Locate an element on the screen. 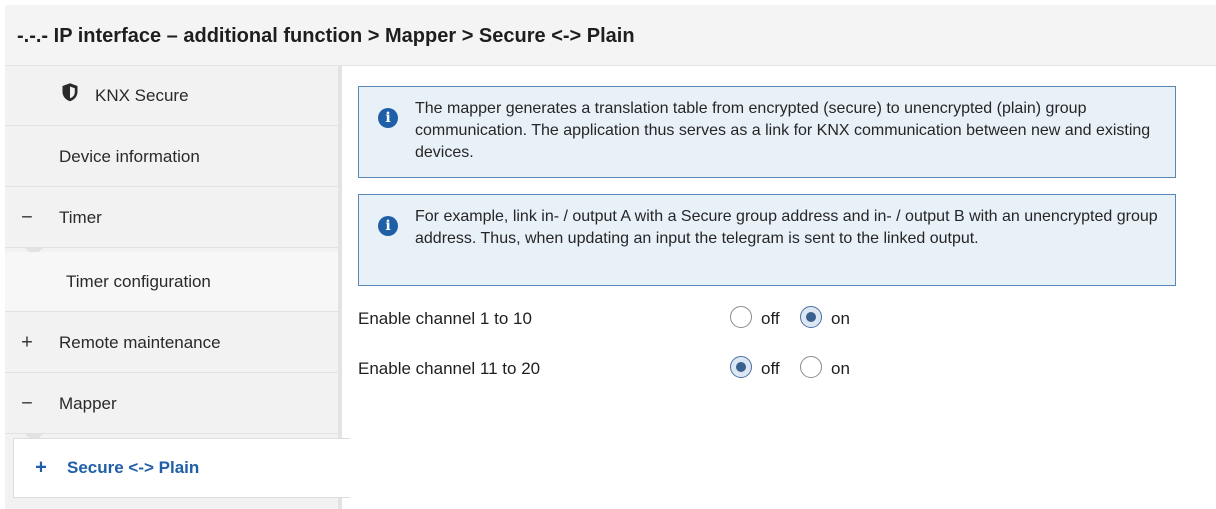 The image size is (1216, 509). param-row-channel-1-10: Enable channel 1 to 10 off on is located at coordinates (778, 319).